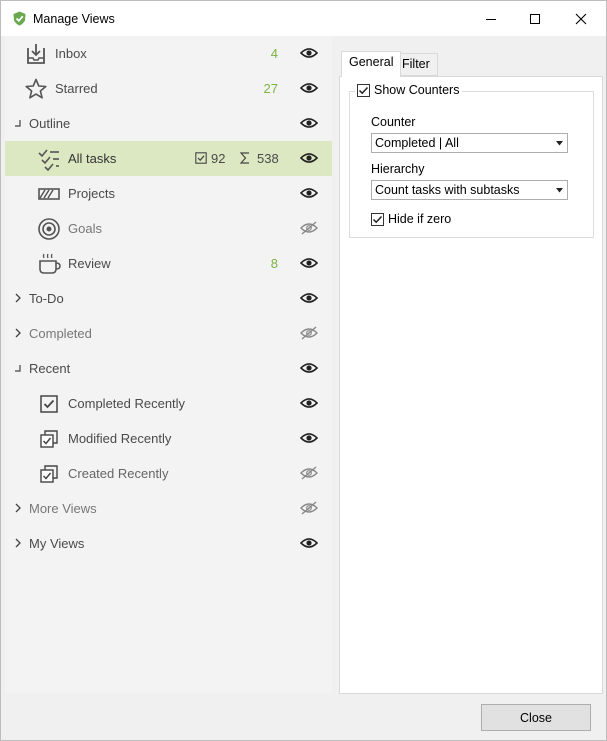 The image size is (607, 741). What do you see at coordinates (50, 368) in the screenshot?
I see `view-label: Recent` at bounding box center [50, 368].